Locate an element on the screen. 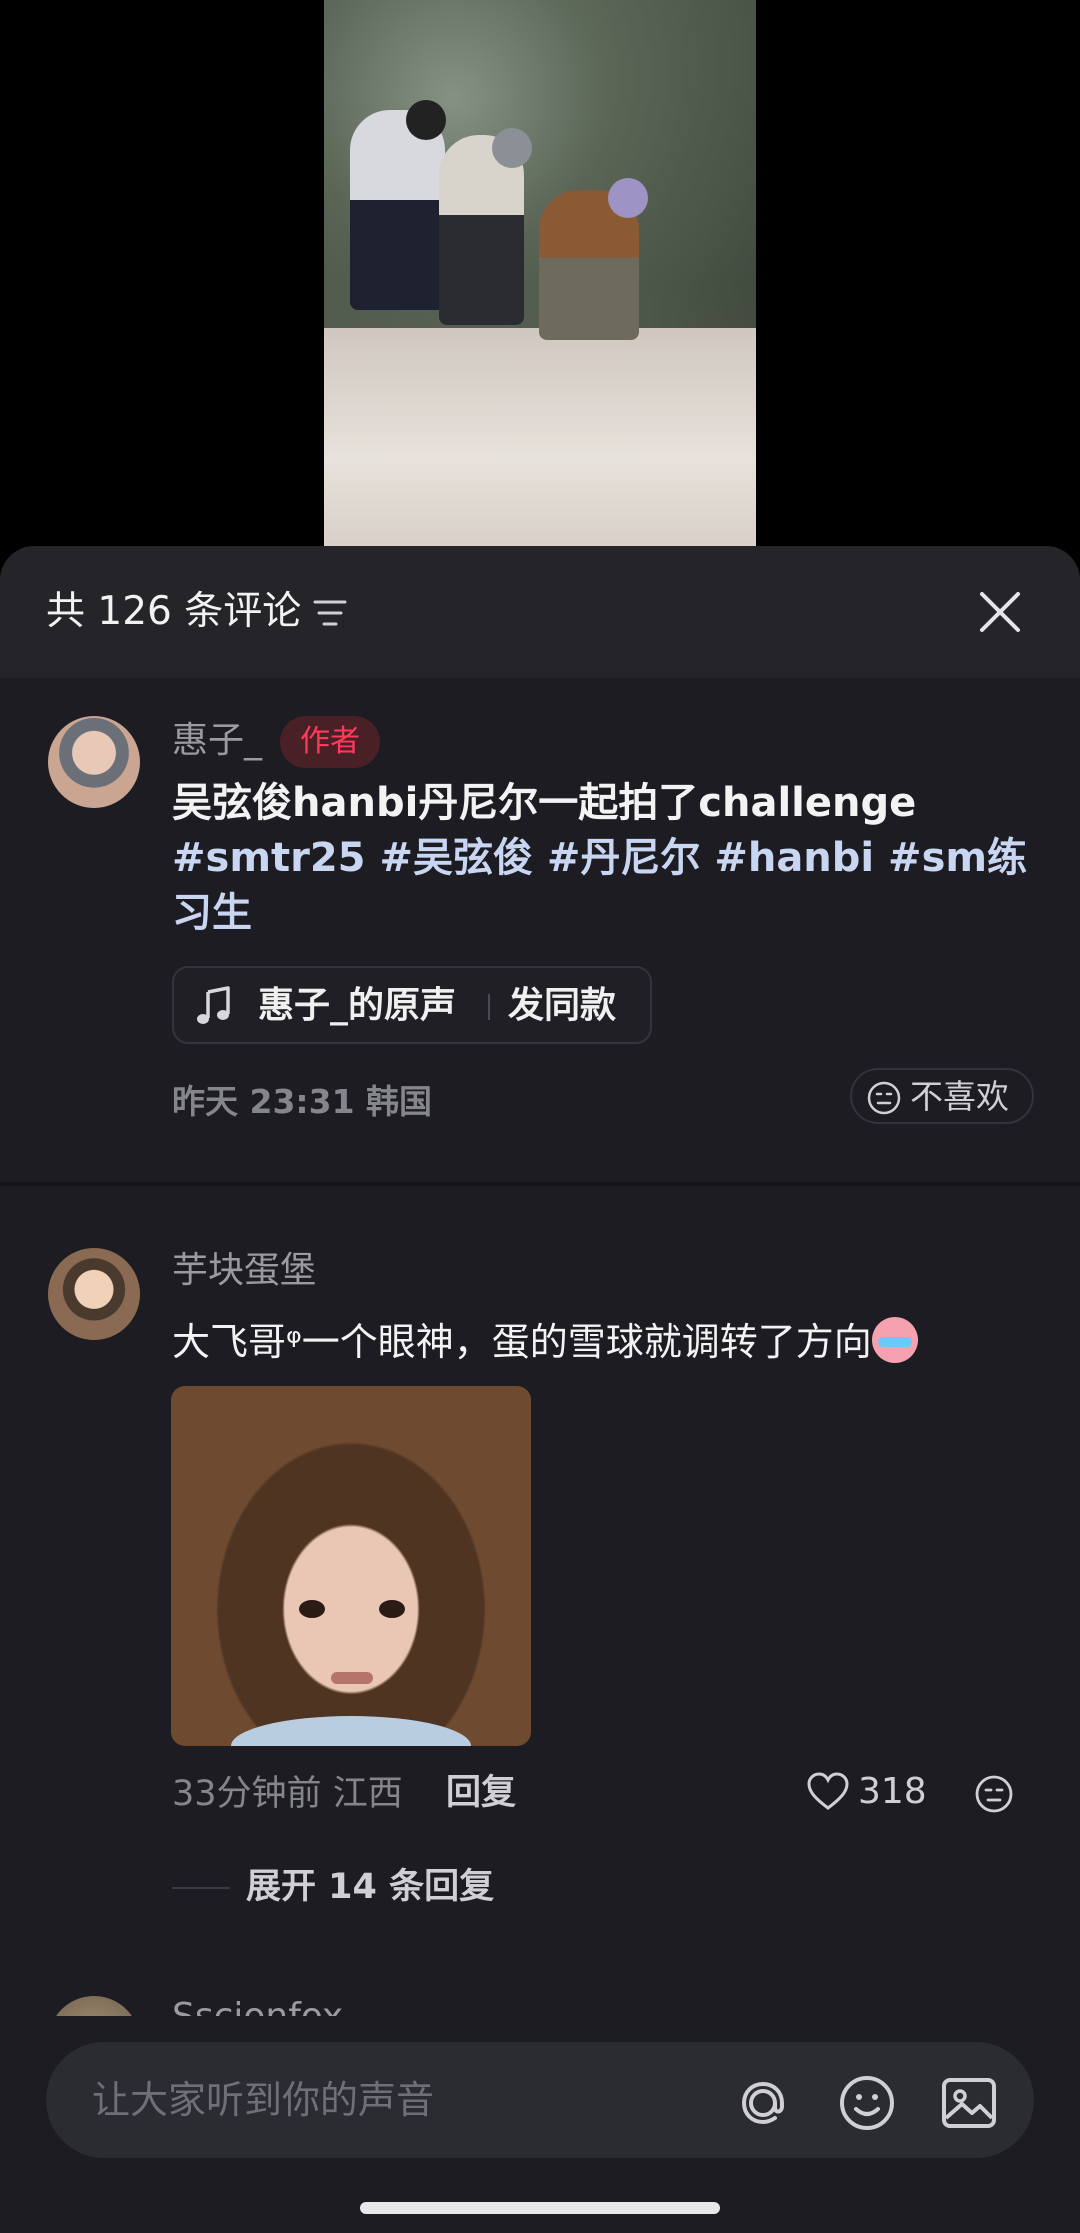 Image resolution: width=1080 pixels, height=2233 pixels. comment-meta: 33分钟前 江西 is located at coordinates (287, 1794).